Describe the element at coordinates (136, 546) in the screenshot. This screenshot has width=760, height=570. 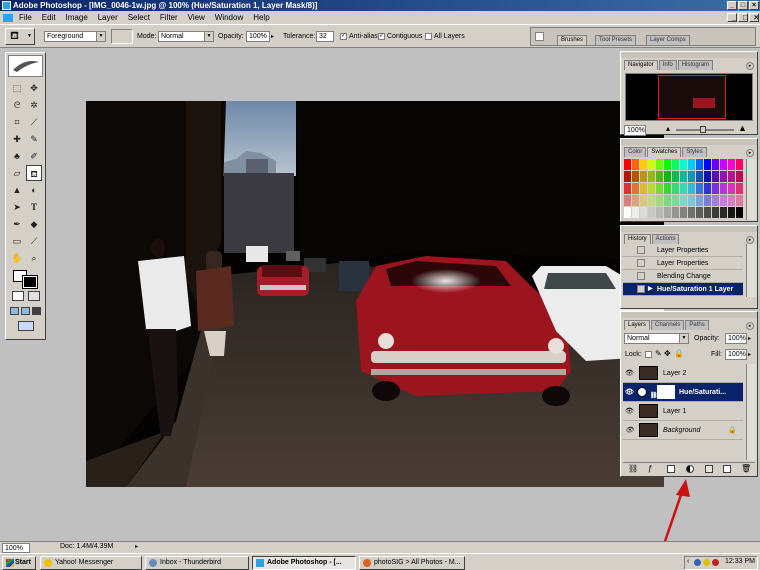
I see `status-menu-arrow-icon: ▸` at that location.